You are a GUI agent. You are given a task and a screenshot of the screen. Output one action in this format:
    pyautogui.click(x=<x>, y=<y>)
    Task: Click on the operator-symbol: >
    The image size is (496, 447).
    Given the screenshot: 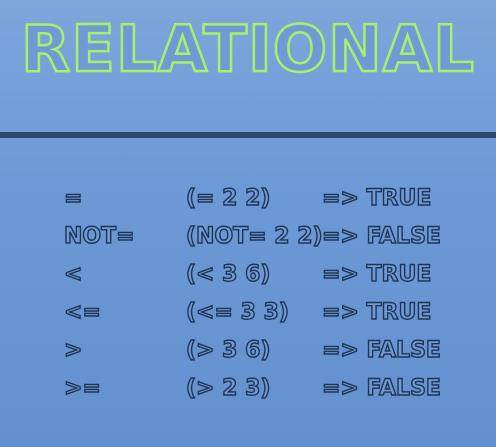 What is the action you would take?
    pyautogui.click(x=73, y=350)
    